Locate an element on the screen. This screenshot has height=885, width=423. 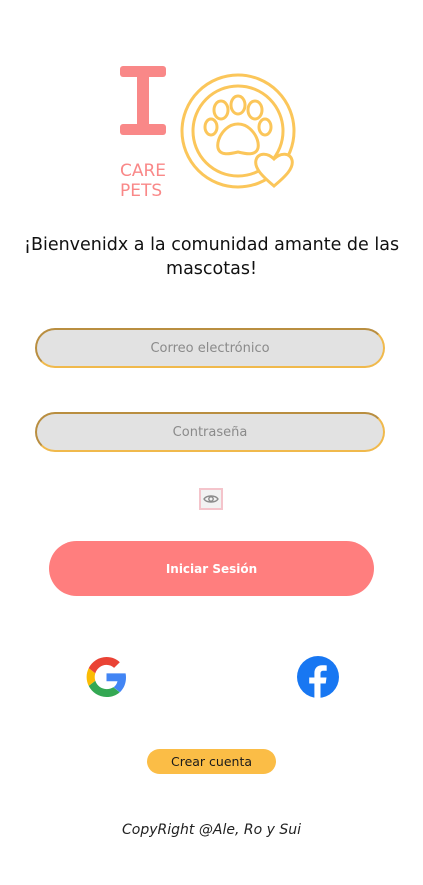
login-button: Iniciar Sesión is located at coordinates (211, 568).